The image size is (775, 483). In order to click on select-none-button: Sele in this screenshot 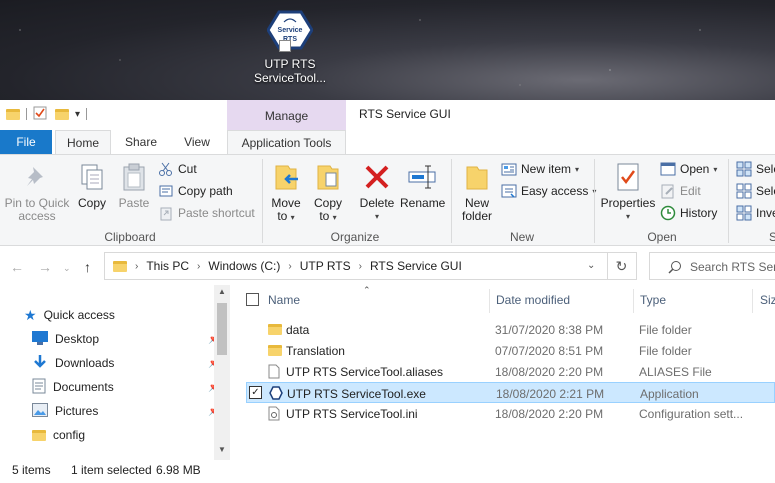, I will do `click(755, 191)`.